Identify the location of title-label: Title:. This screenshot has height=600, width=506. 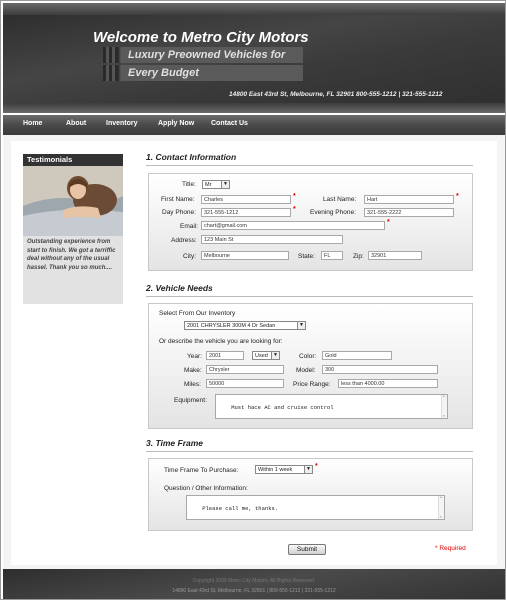
(189, 184).